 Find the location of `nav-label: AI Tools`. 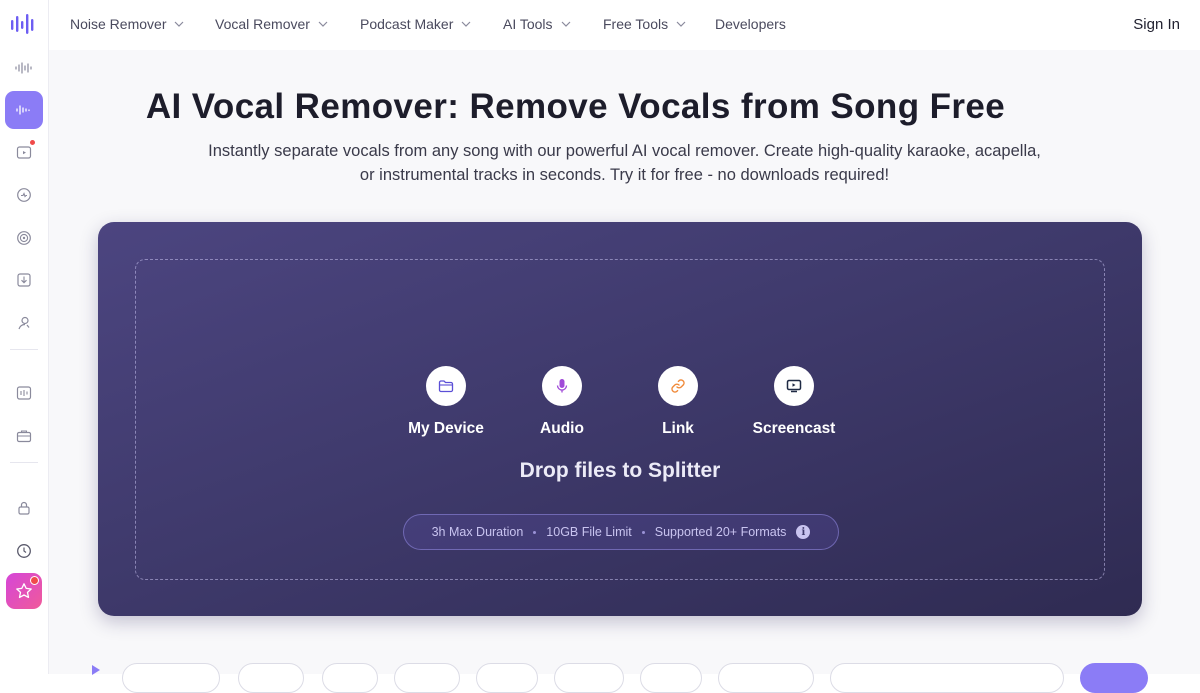

nav-label: AI Tools is located at coordinates (528, 24).